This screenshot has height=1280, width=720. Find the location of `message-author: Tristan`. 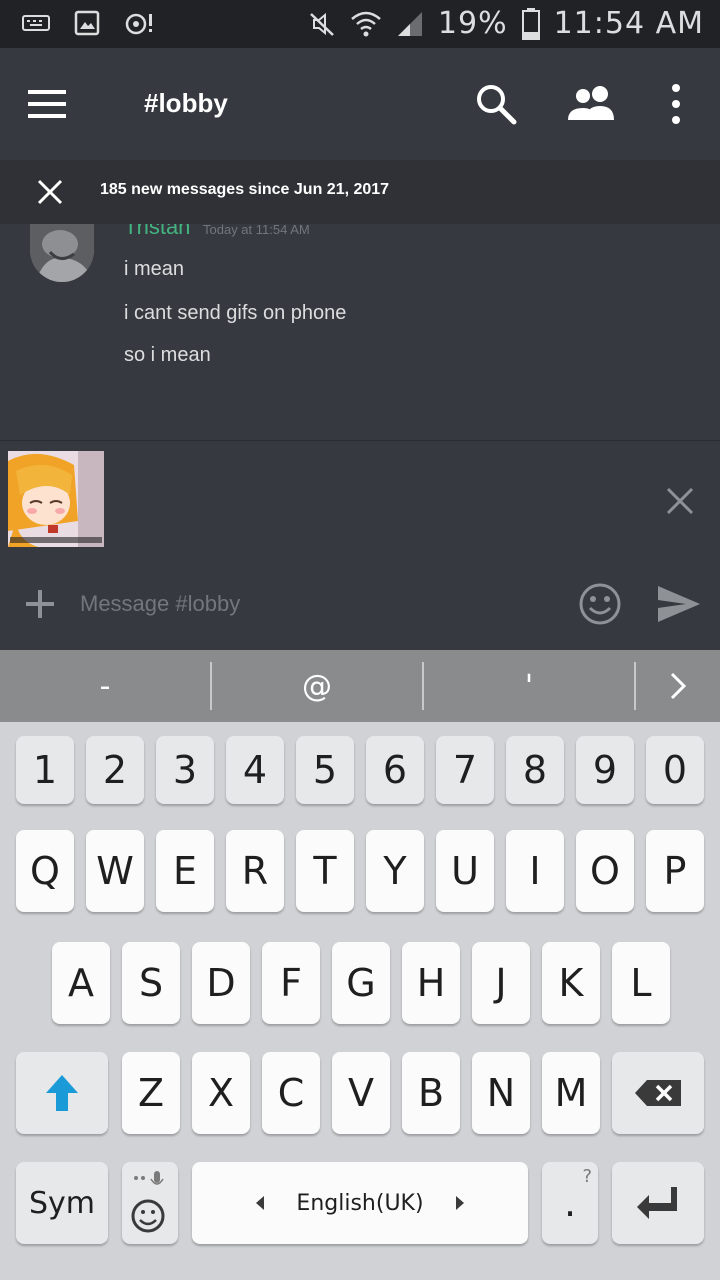

message-author: Tristan is located at coordinates (157, 232).